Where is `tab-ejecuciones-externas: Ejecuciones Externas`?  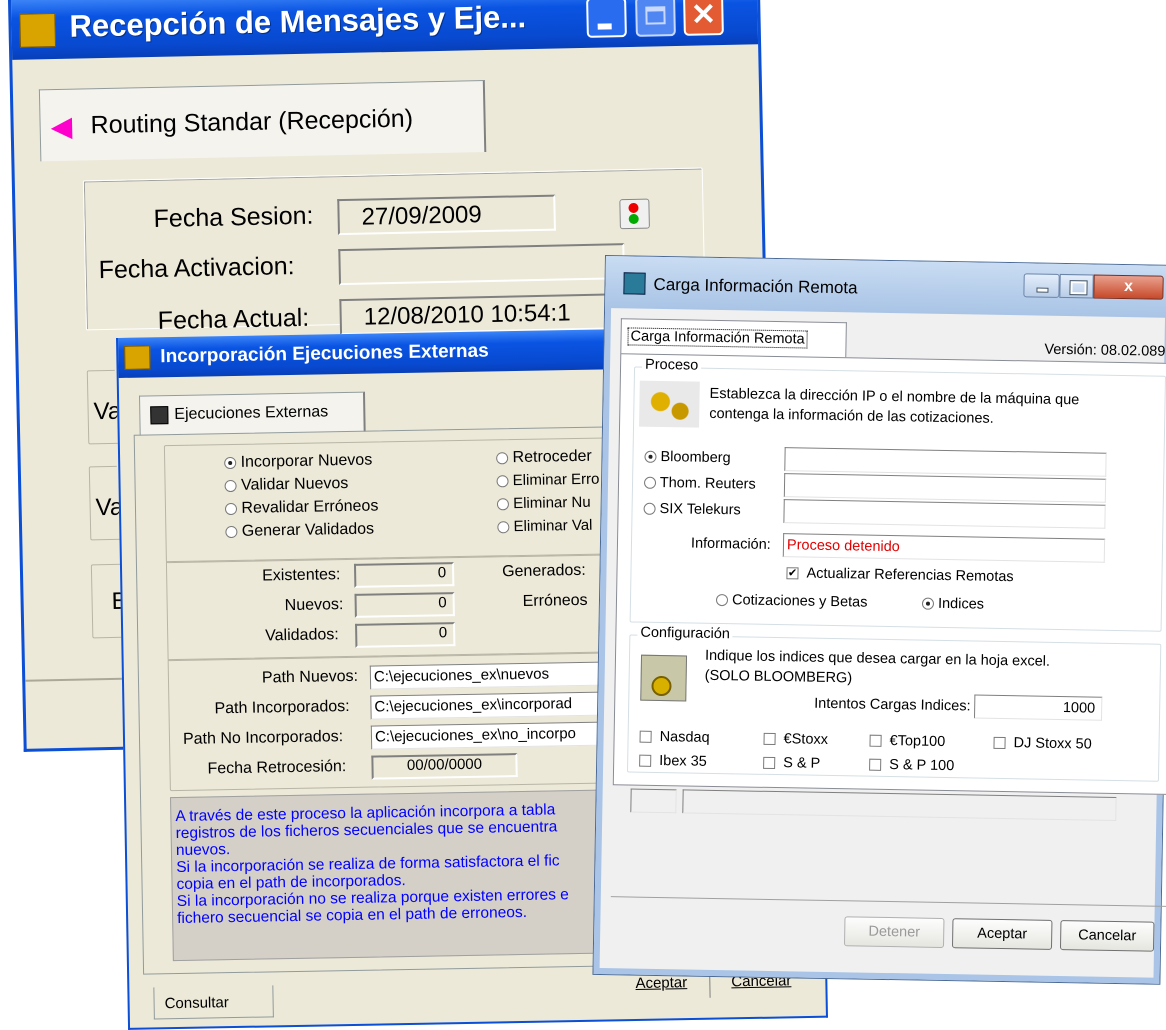 tab-ejecuciones-externas: Ejecuciones Externas is located at coordinates (252, 413).